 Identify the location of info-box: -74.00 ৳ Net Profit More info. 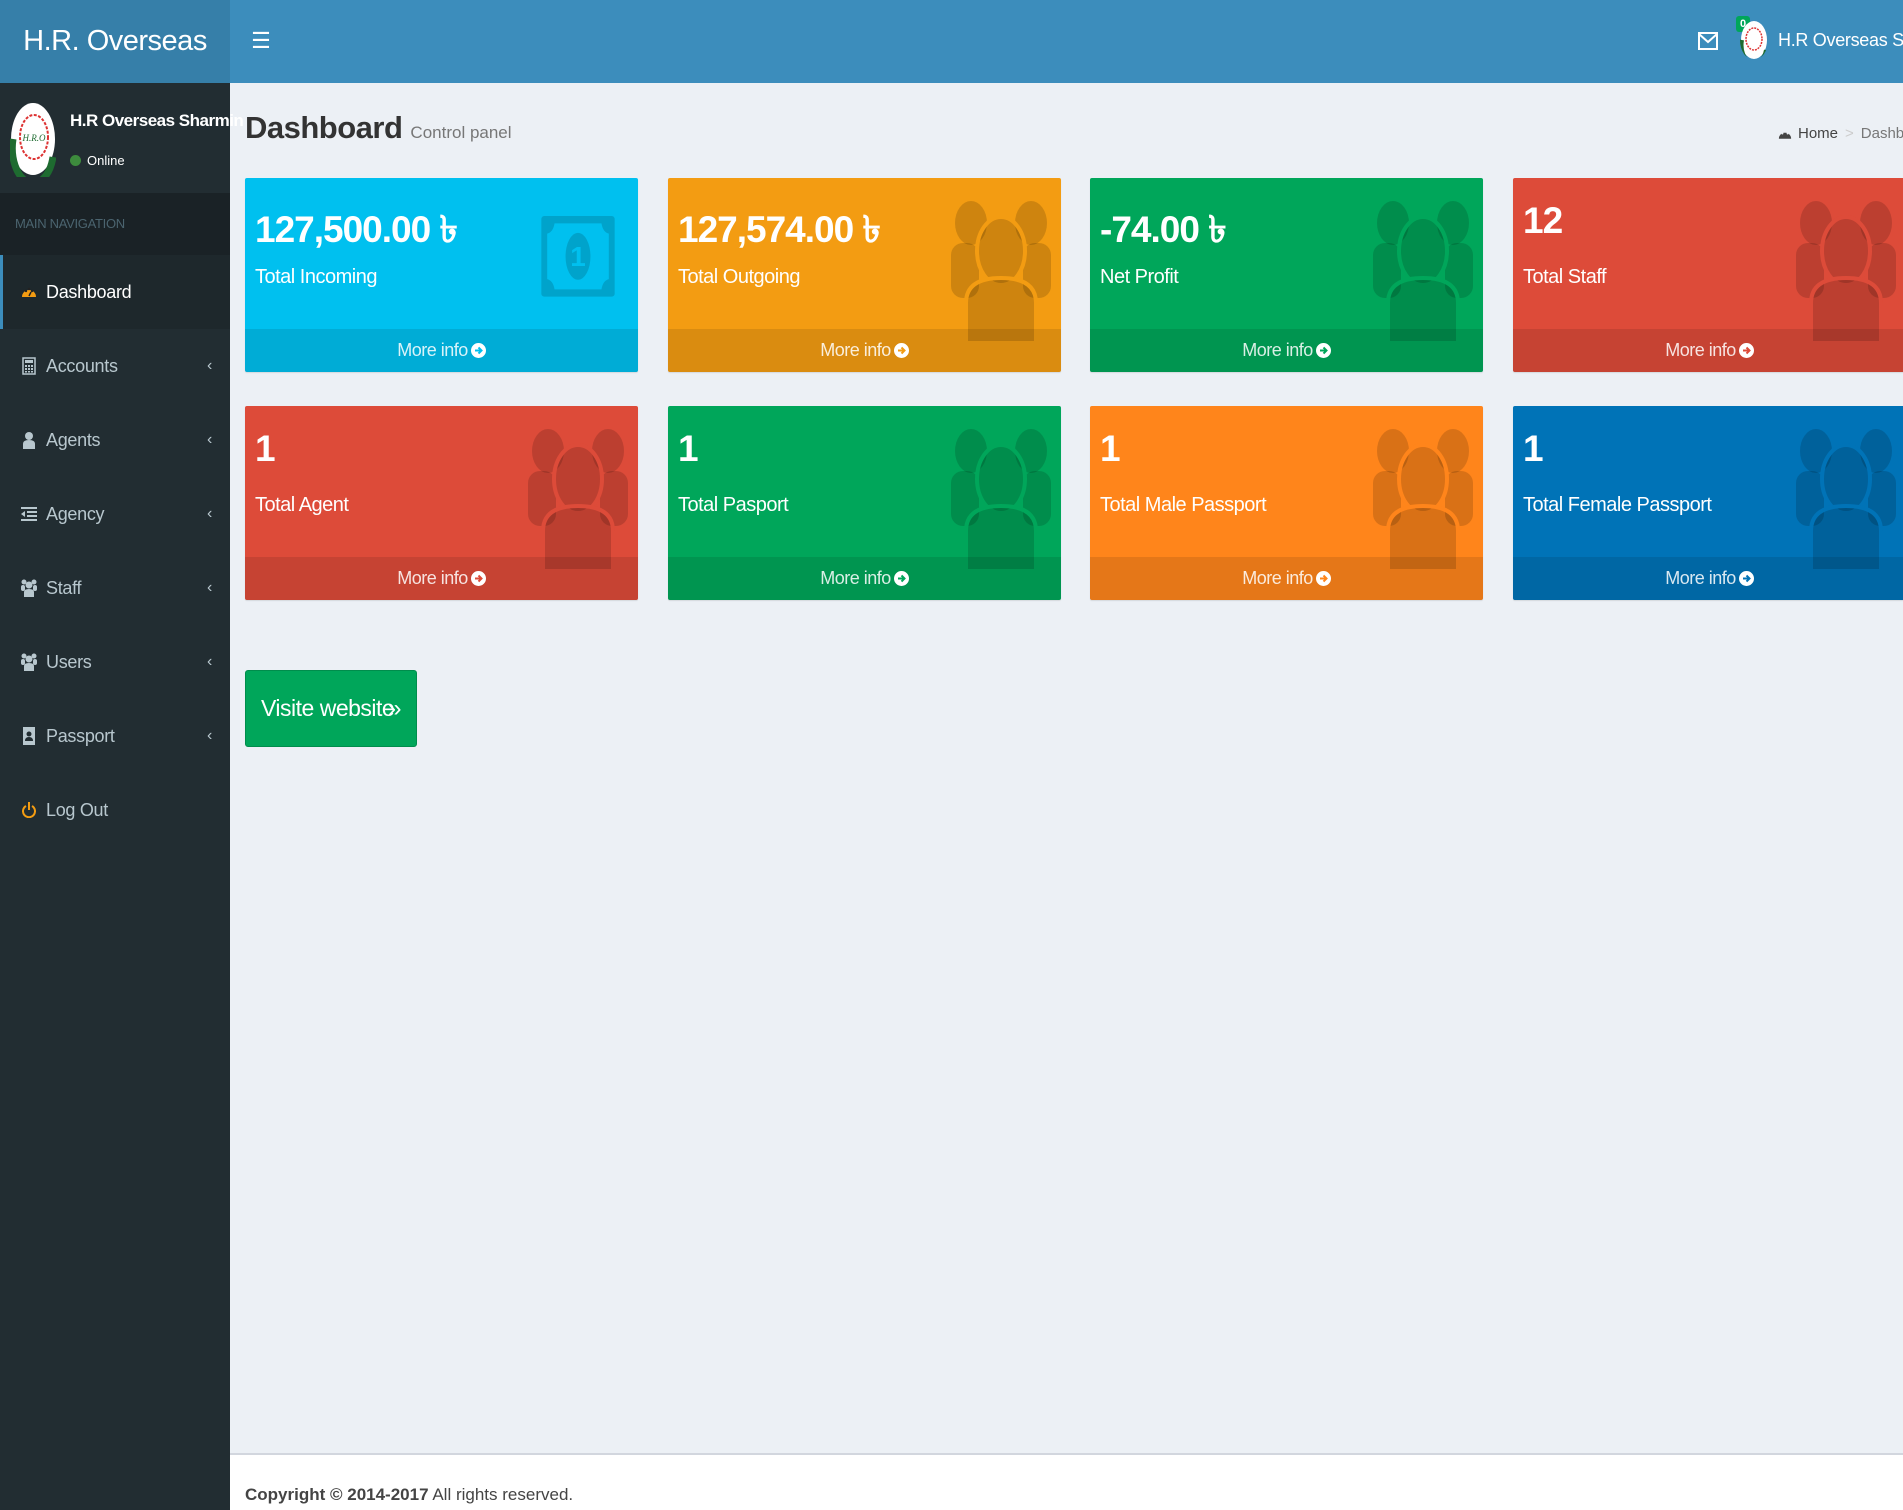
(1286, 275).